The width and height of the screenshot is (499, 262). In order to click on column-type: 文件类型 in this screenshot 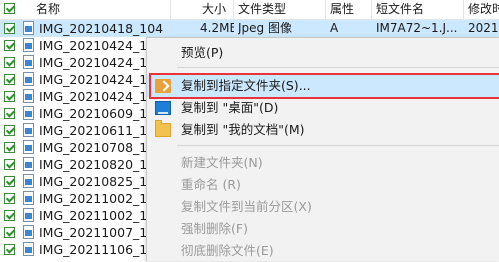, I will do `click(281, 9)`.